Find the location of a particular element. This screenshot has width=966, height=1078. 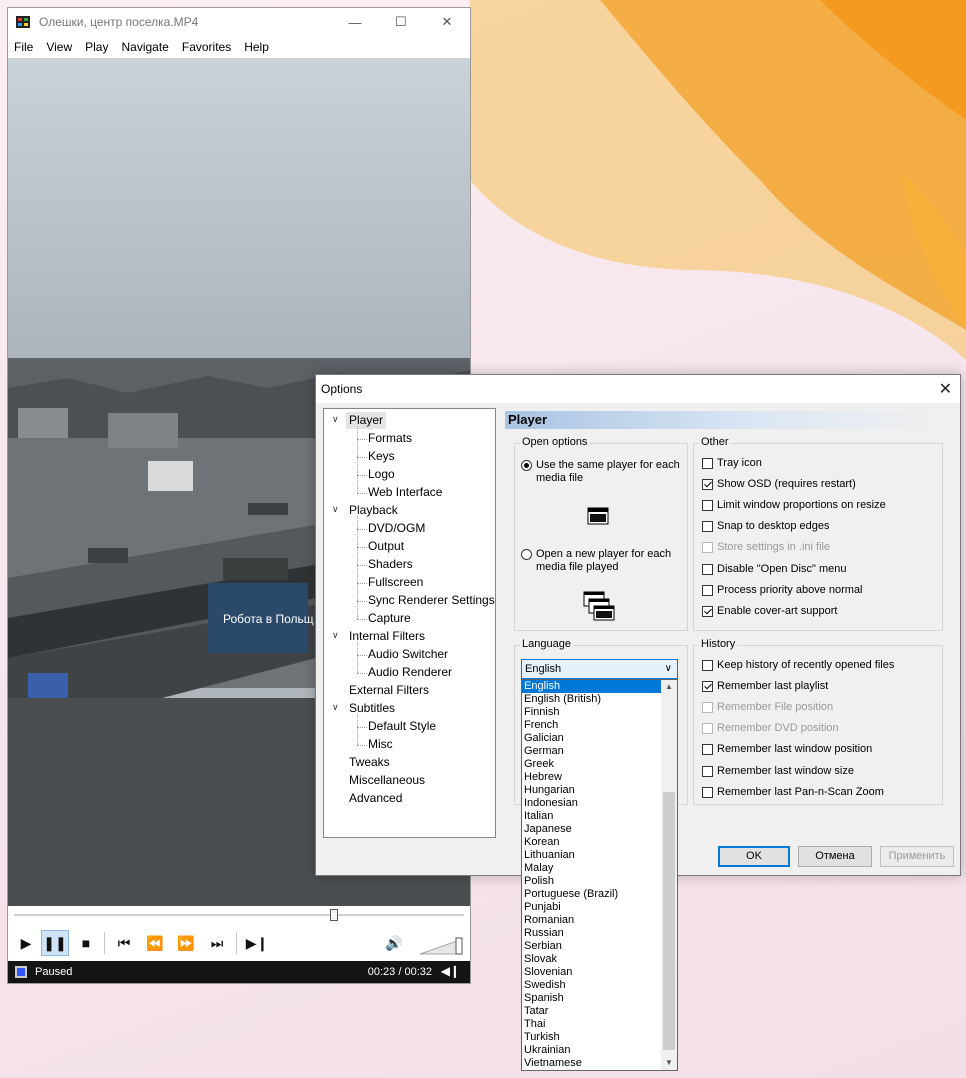

option-row: Show OSD (requires restart) is located at coordinates (779, 484).